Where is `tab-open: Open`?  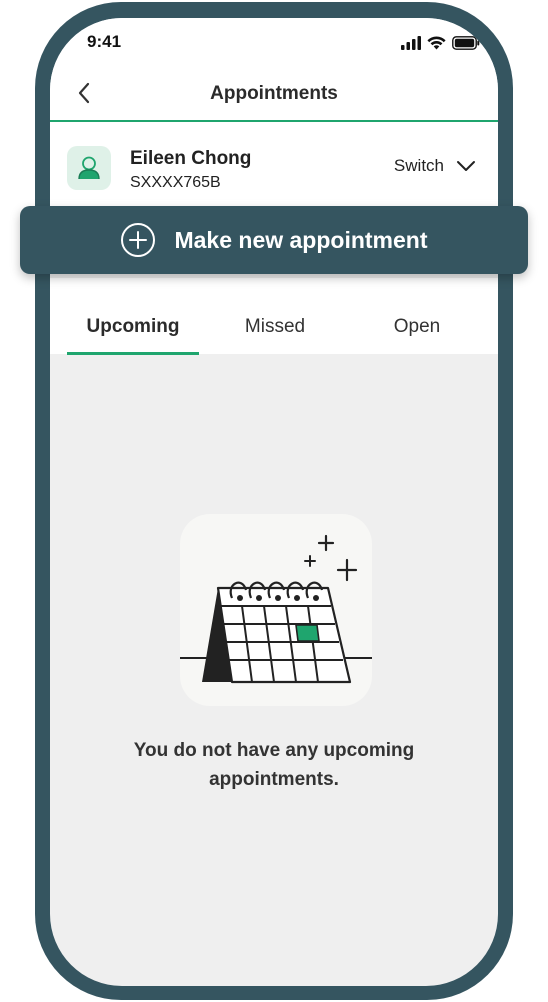
tab-open: Open is located at coordinates (417, 327).